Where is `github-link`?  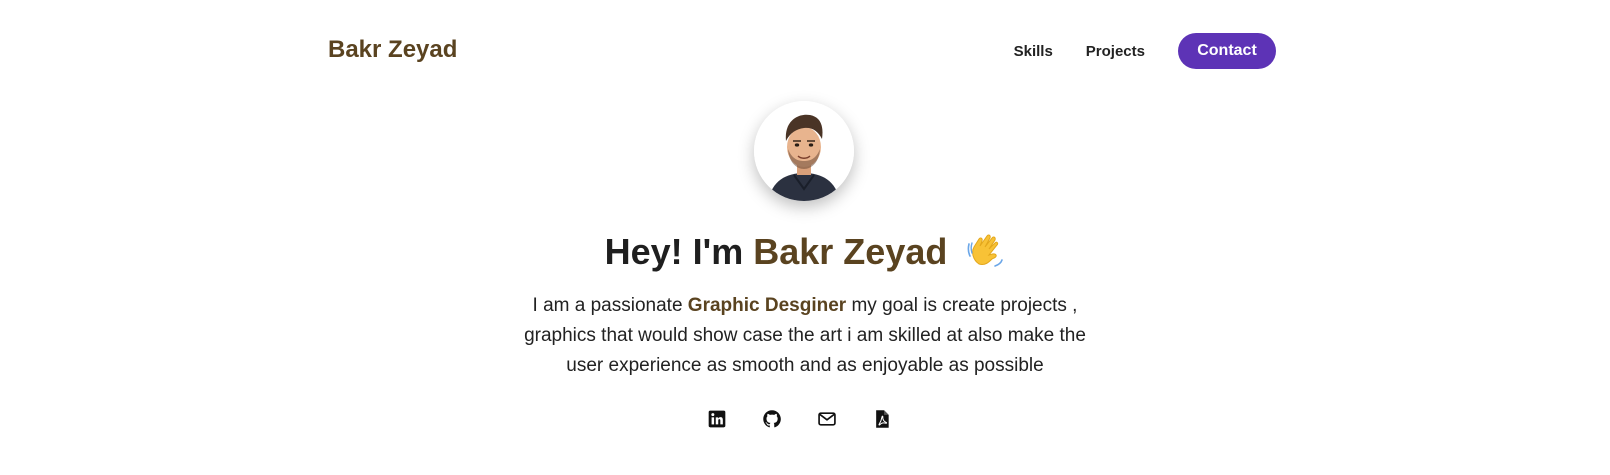 github-link is located at coordinates (772, 419).